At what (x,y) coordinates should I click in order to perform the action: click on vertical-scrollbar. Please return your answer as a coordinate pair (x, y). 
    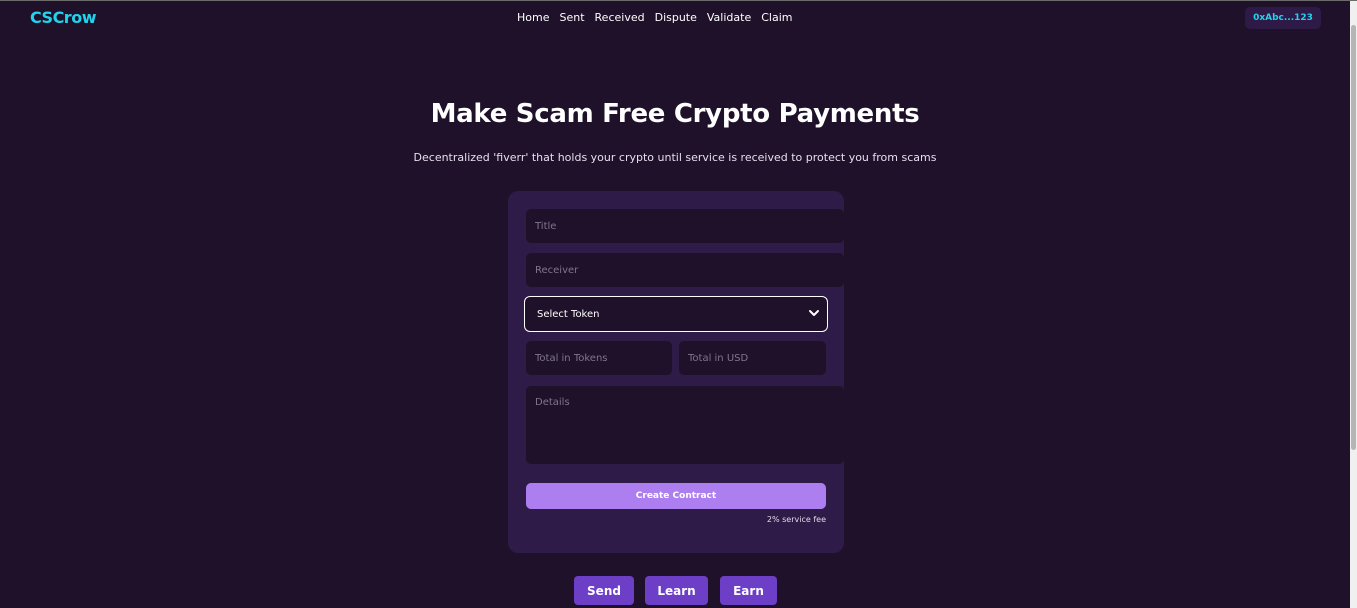
    Looking at the image, I should click on (1353, 304).